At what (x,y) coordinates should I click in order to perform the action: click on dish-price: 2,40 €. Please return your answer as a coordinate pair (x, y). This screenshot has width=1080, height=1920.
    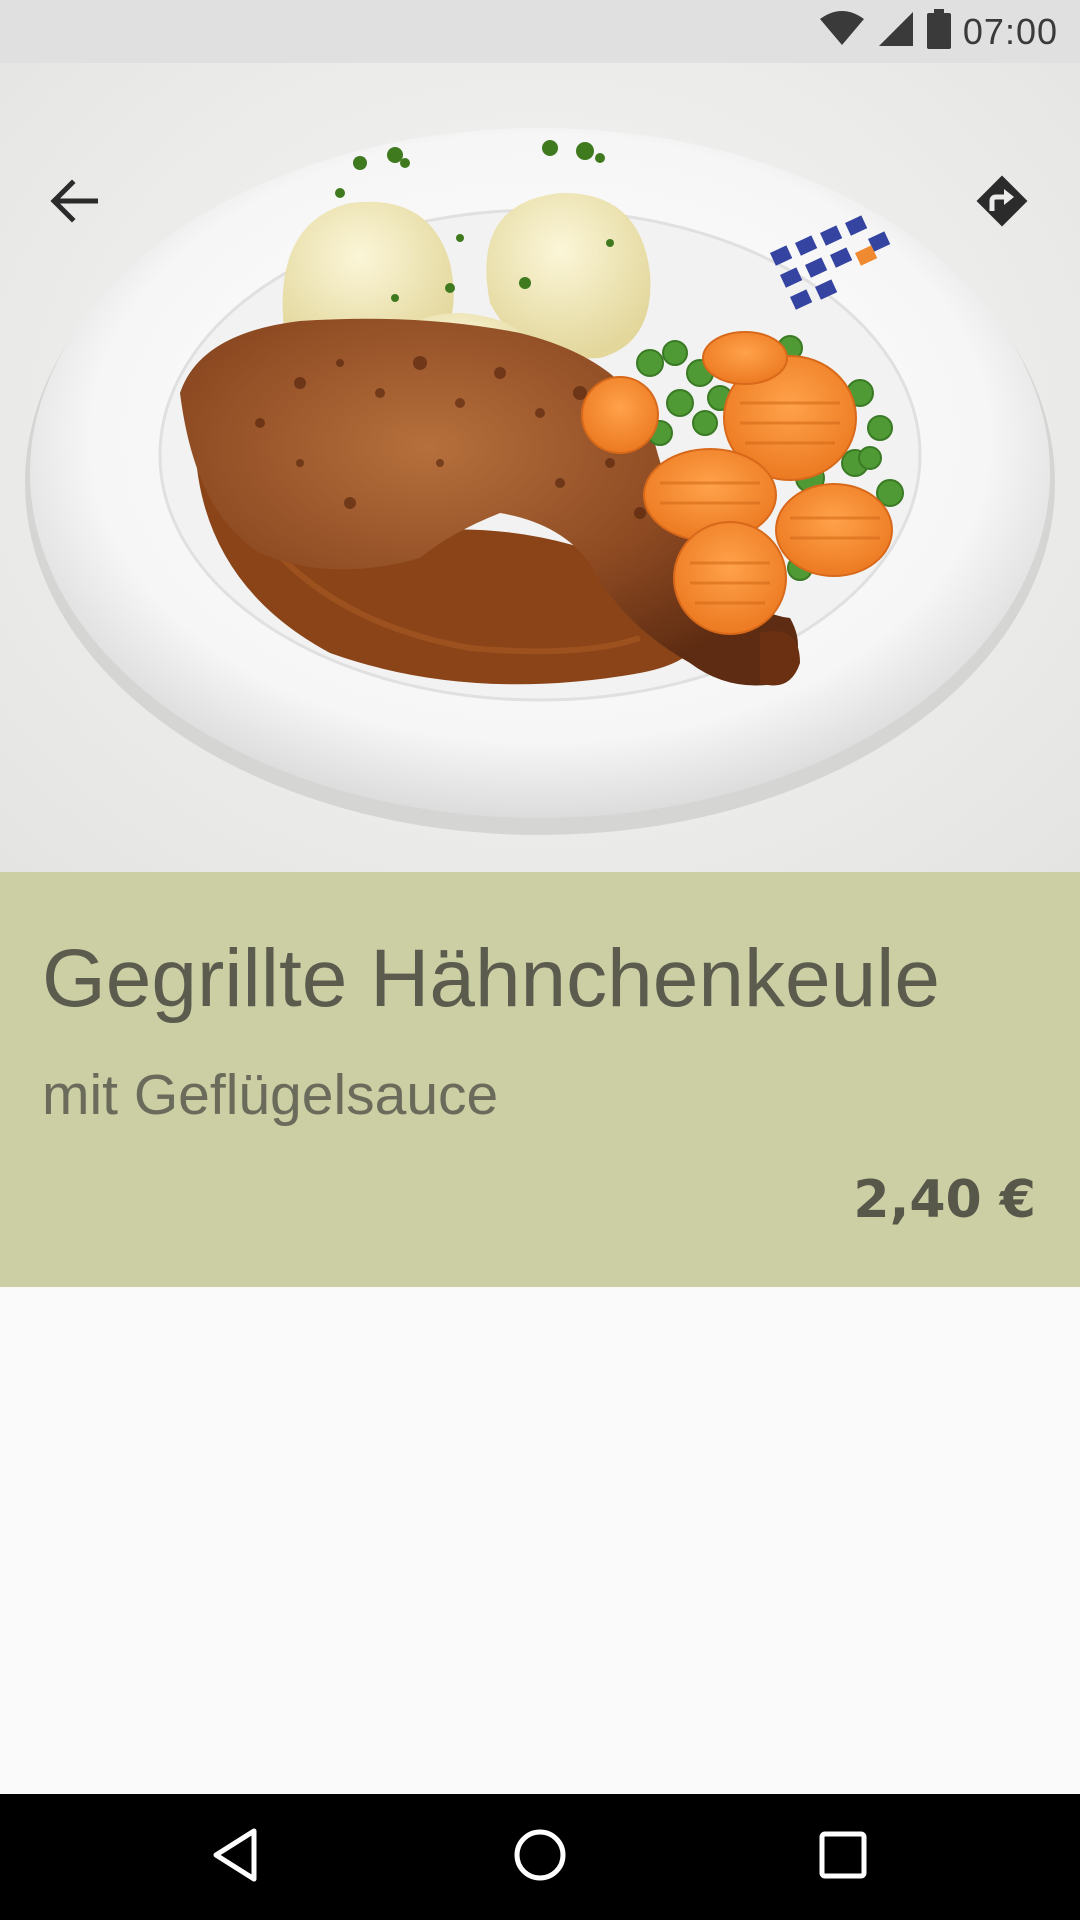
    Looking at the image, I should click on (944, 1200).